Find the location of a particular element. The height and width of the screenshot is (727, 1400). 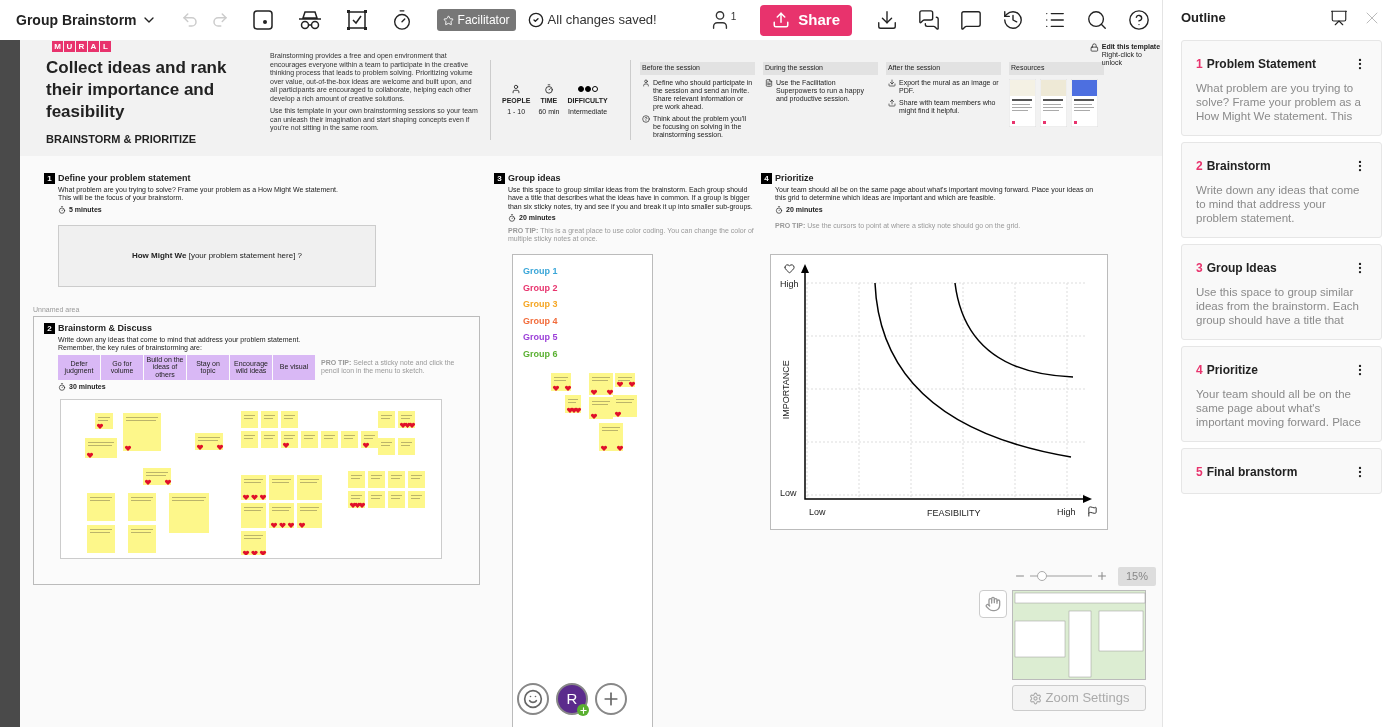

hat-glasses-icon is located at coordinates (309, 20).